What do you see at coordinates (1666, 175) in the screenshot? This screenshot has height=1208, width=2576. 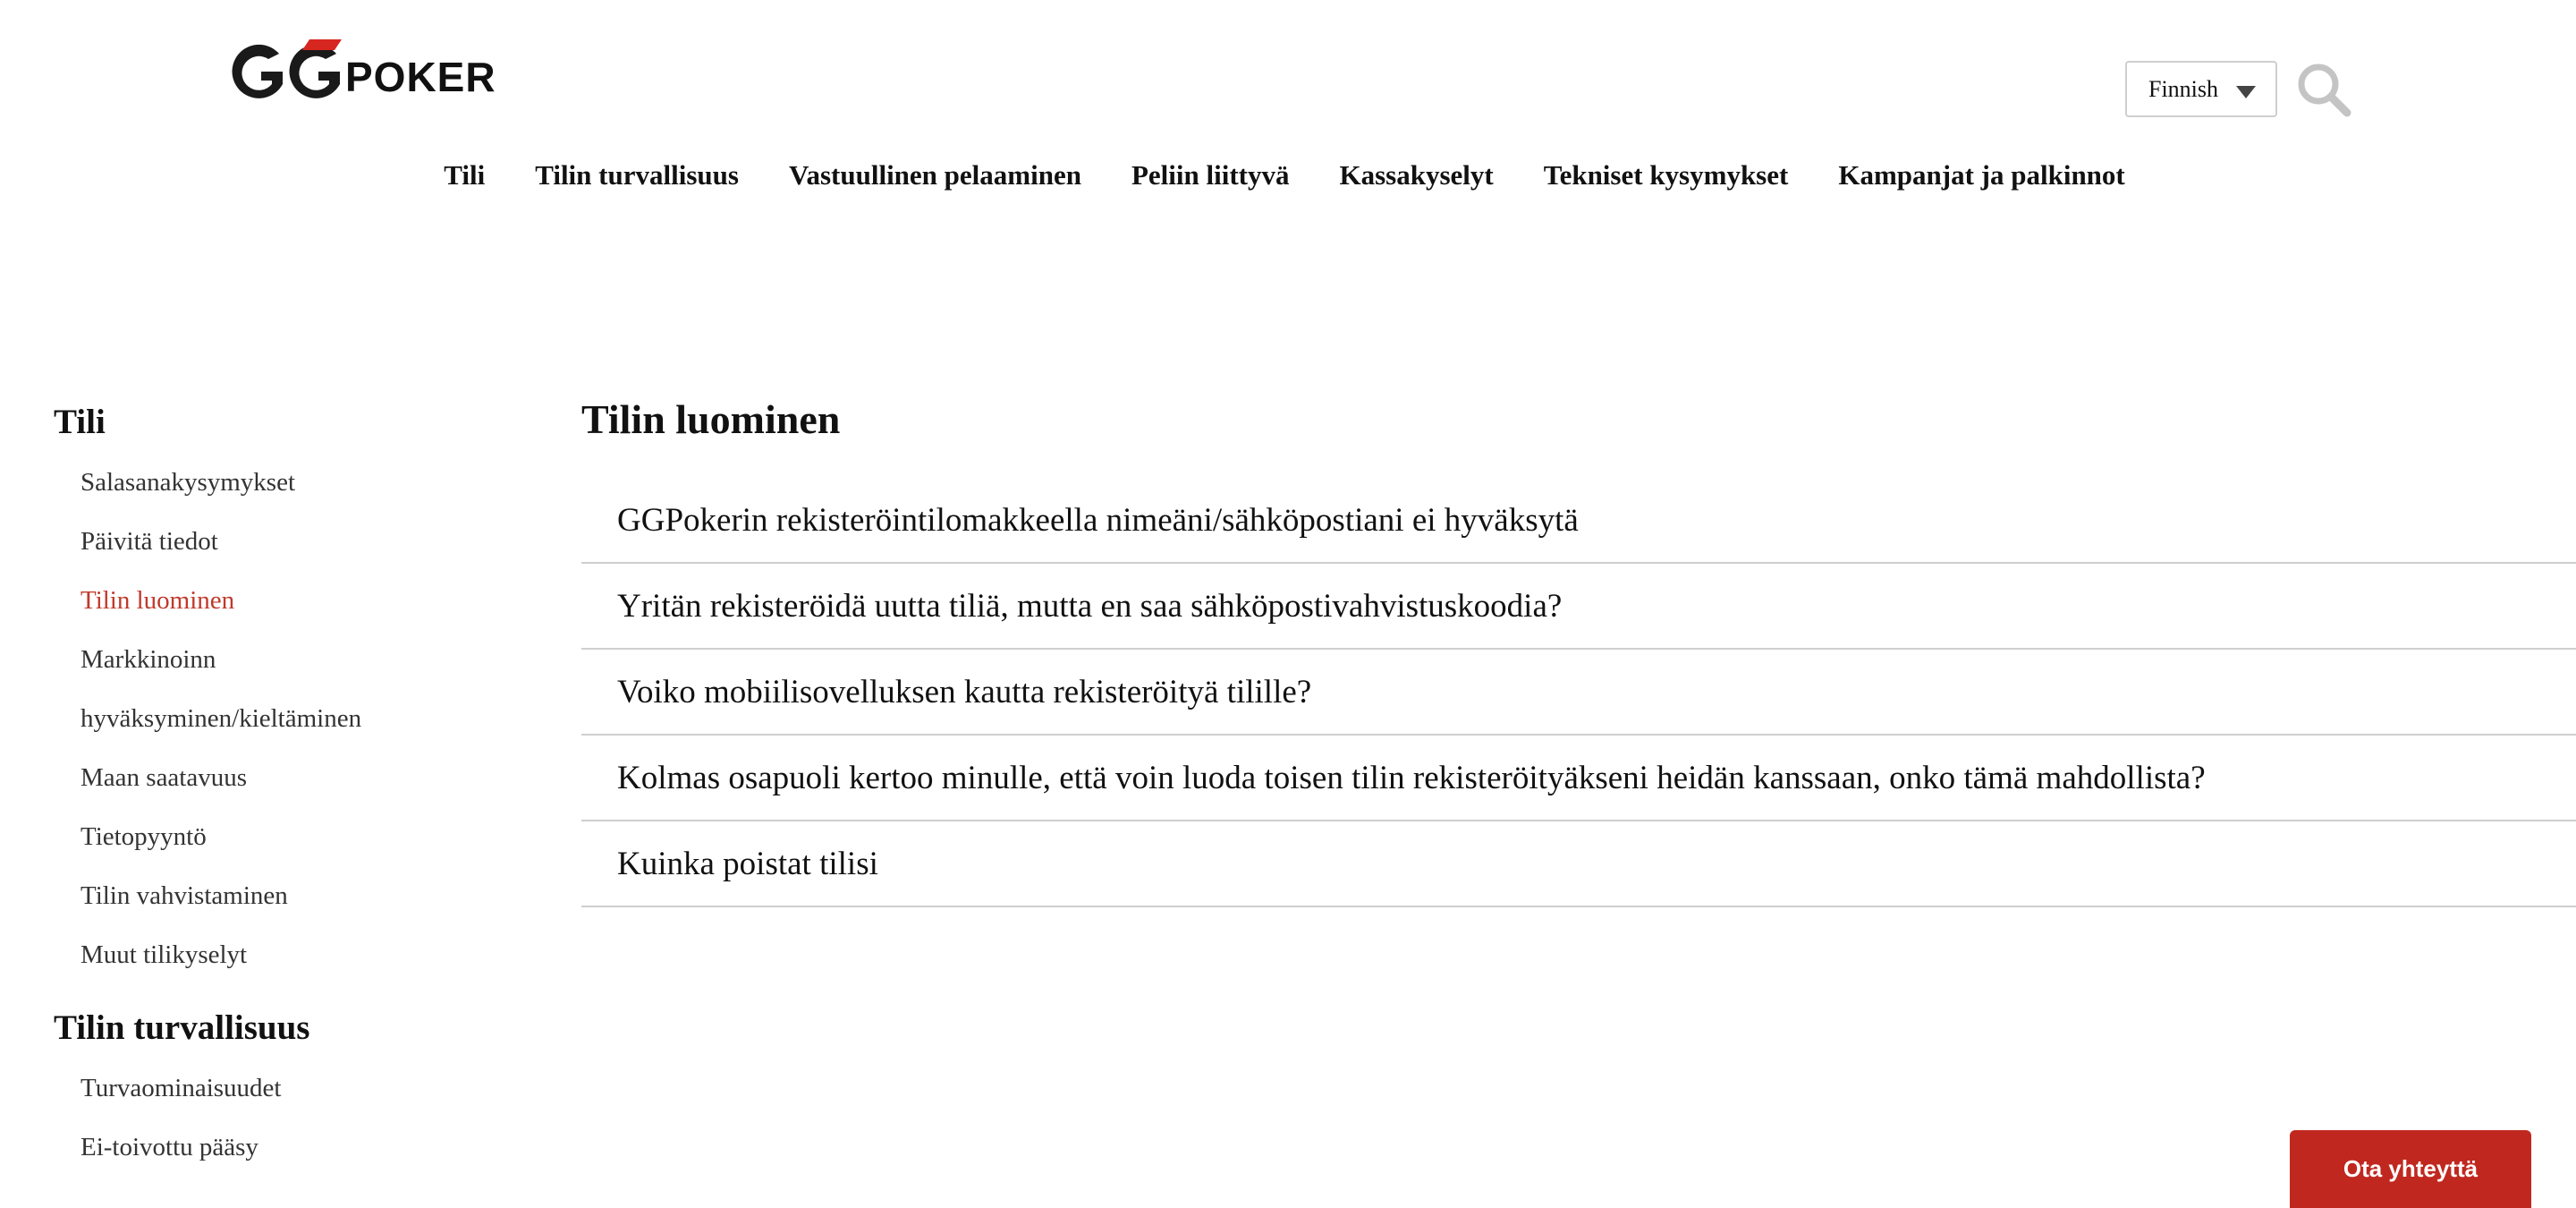 I see `nav-item-tekniset-kysymykset: Tekniset kysymykset` at bounding box center [1666, 175].